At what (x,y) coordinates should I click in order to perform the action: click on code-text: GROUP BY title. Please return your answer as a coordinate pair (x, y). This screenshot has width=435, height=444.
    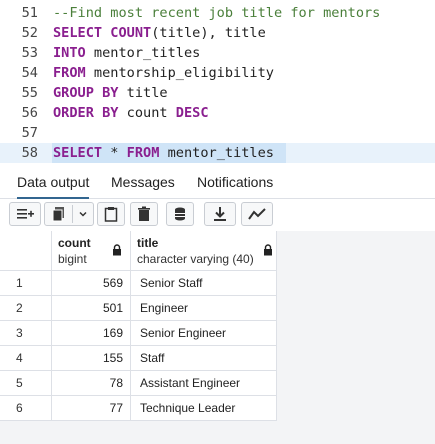
    Looking at the image, I should click on (110, 93).